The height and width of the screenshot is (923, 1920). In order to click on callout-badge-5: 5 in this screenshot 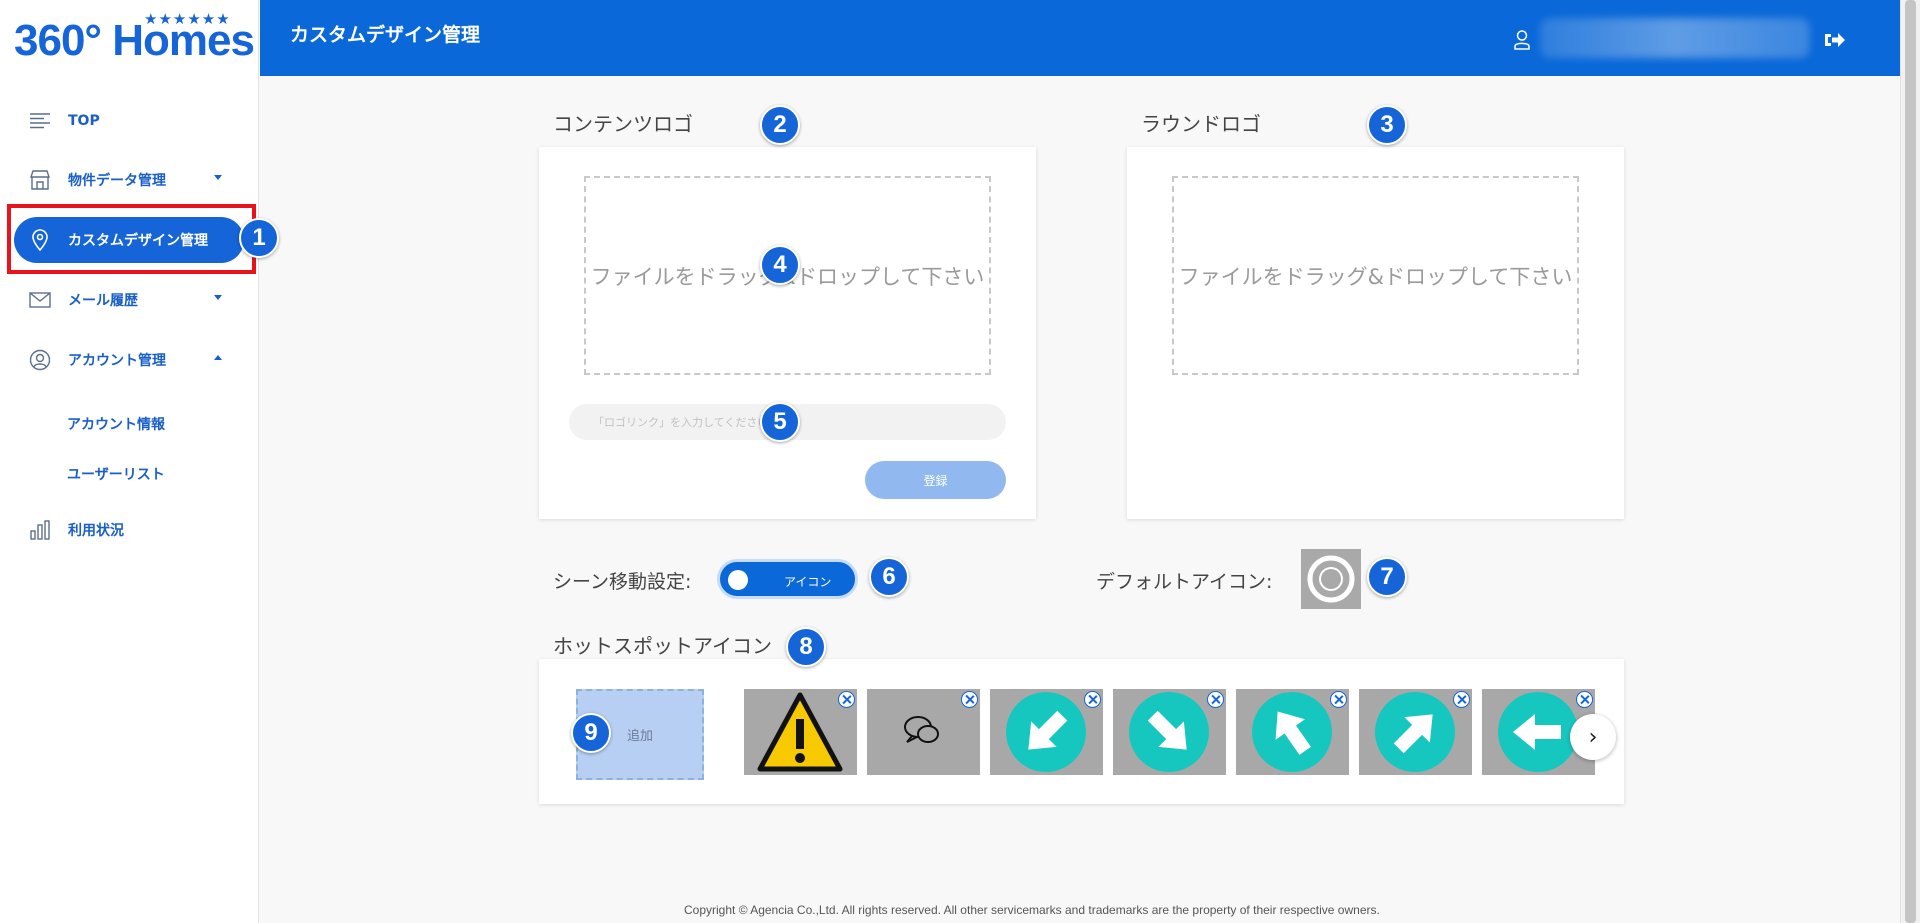, I will do `click(780, 422)`.